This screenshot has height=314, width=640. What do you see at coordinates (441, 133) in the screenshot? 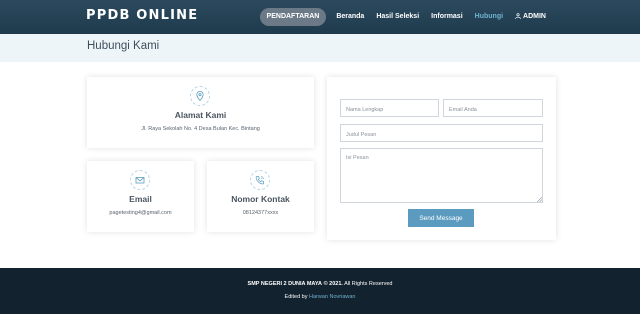
I see `subject-input: Judul Pesan` at bounding box center [441, 133].